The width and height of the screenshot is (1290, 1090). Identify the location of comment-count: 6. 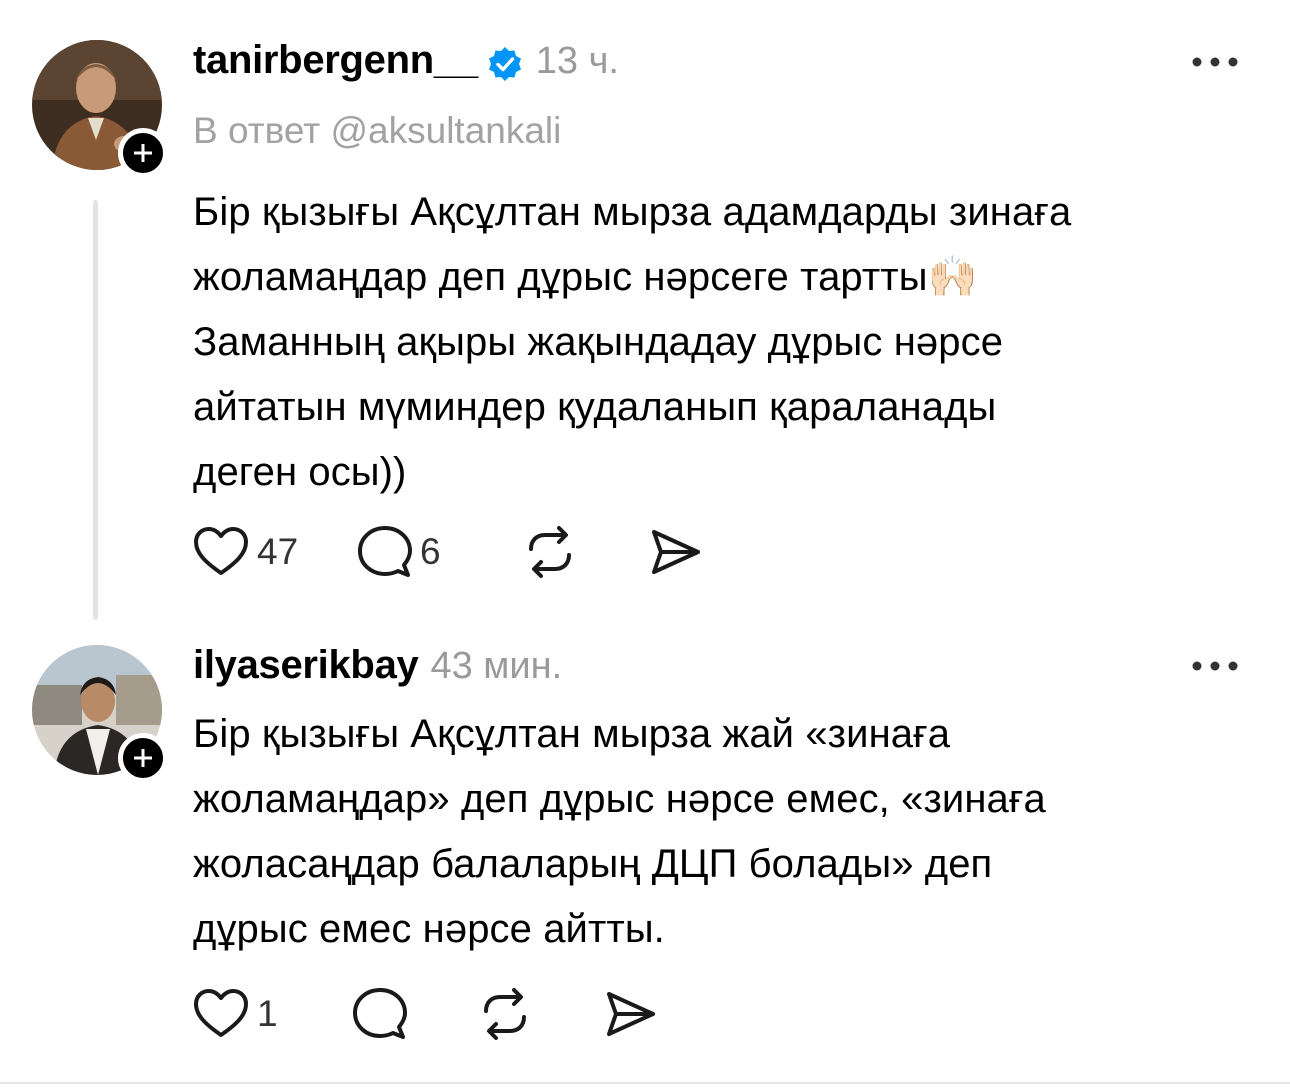
(430, 551).